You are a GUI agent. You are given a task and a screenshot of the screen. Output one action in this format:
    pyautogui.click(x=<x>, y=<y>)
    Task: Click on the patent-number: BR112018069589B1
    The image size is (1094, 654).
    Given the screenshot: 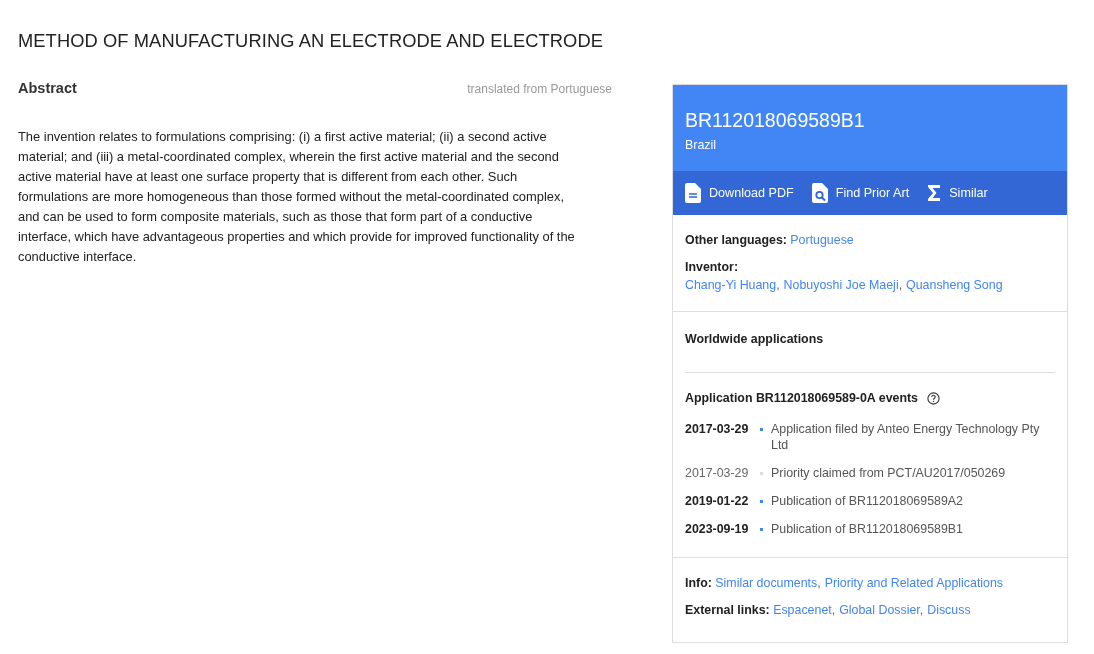 What is the action you would take?
    pyautogui.click(x=775, y=120)
    